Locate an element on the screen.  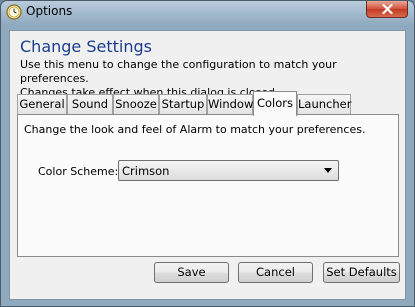
tab-launcher: Launcher is located at coordinates (324, 104).